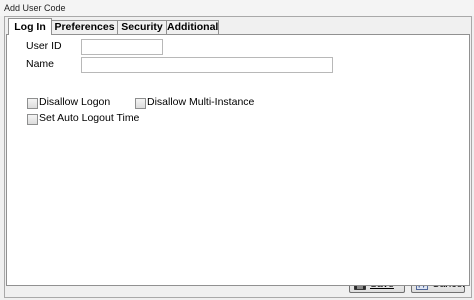 The image size is (474, 300). I want to click on name-label: Name, so click(40, 64).